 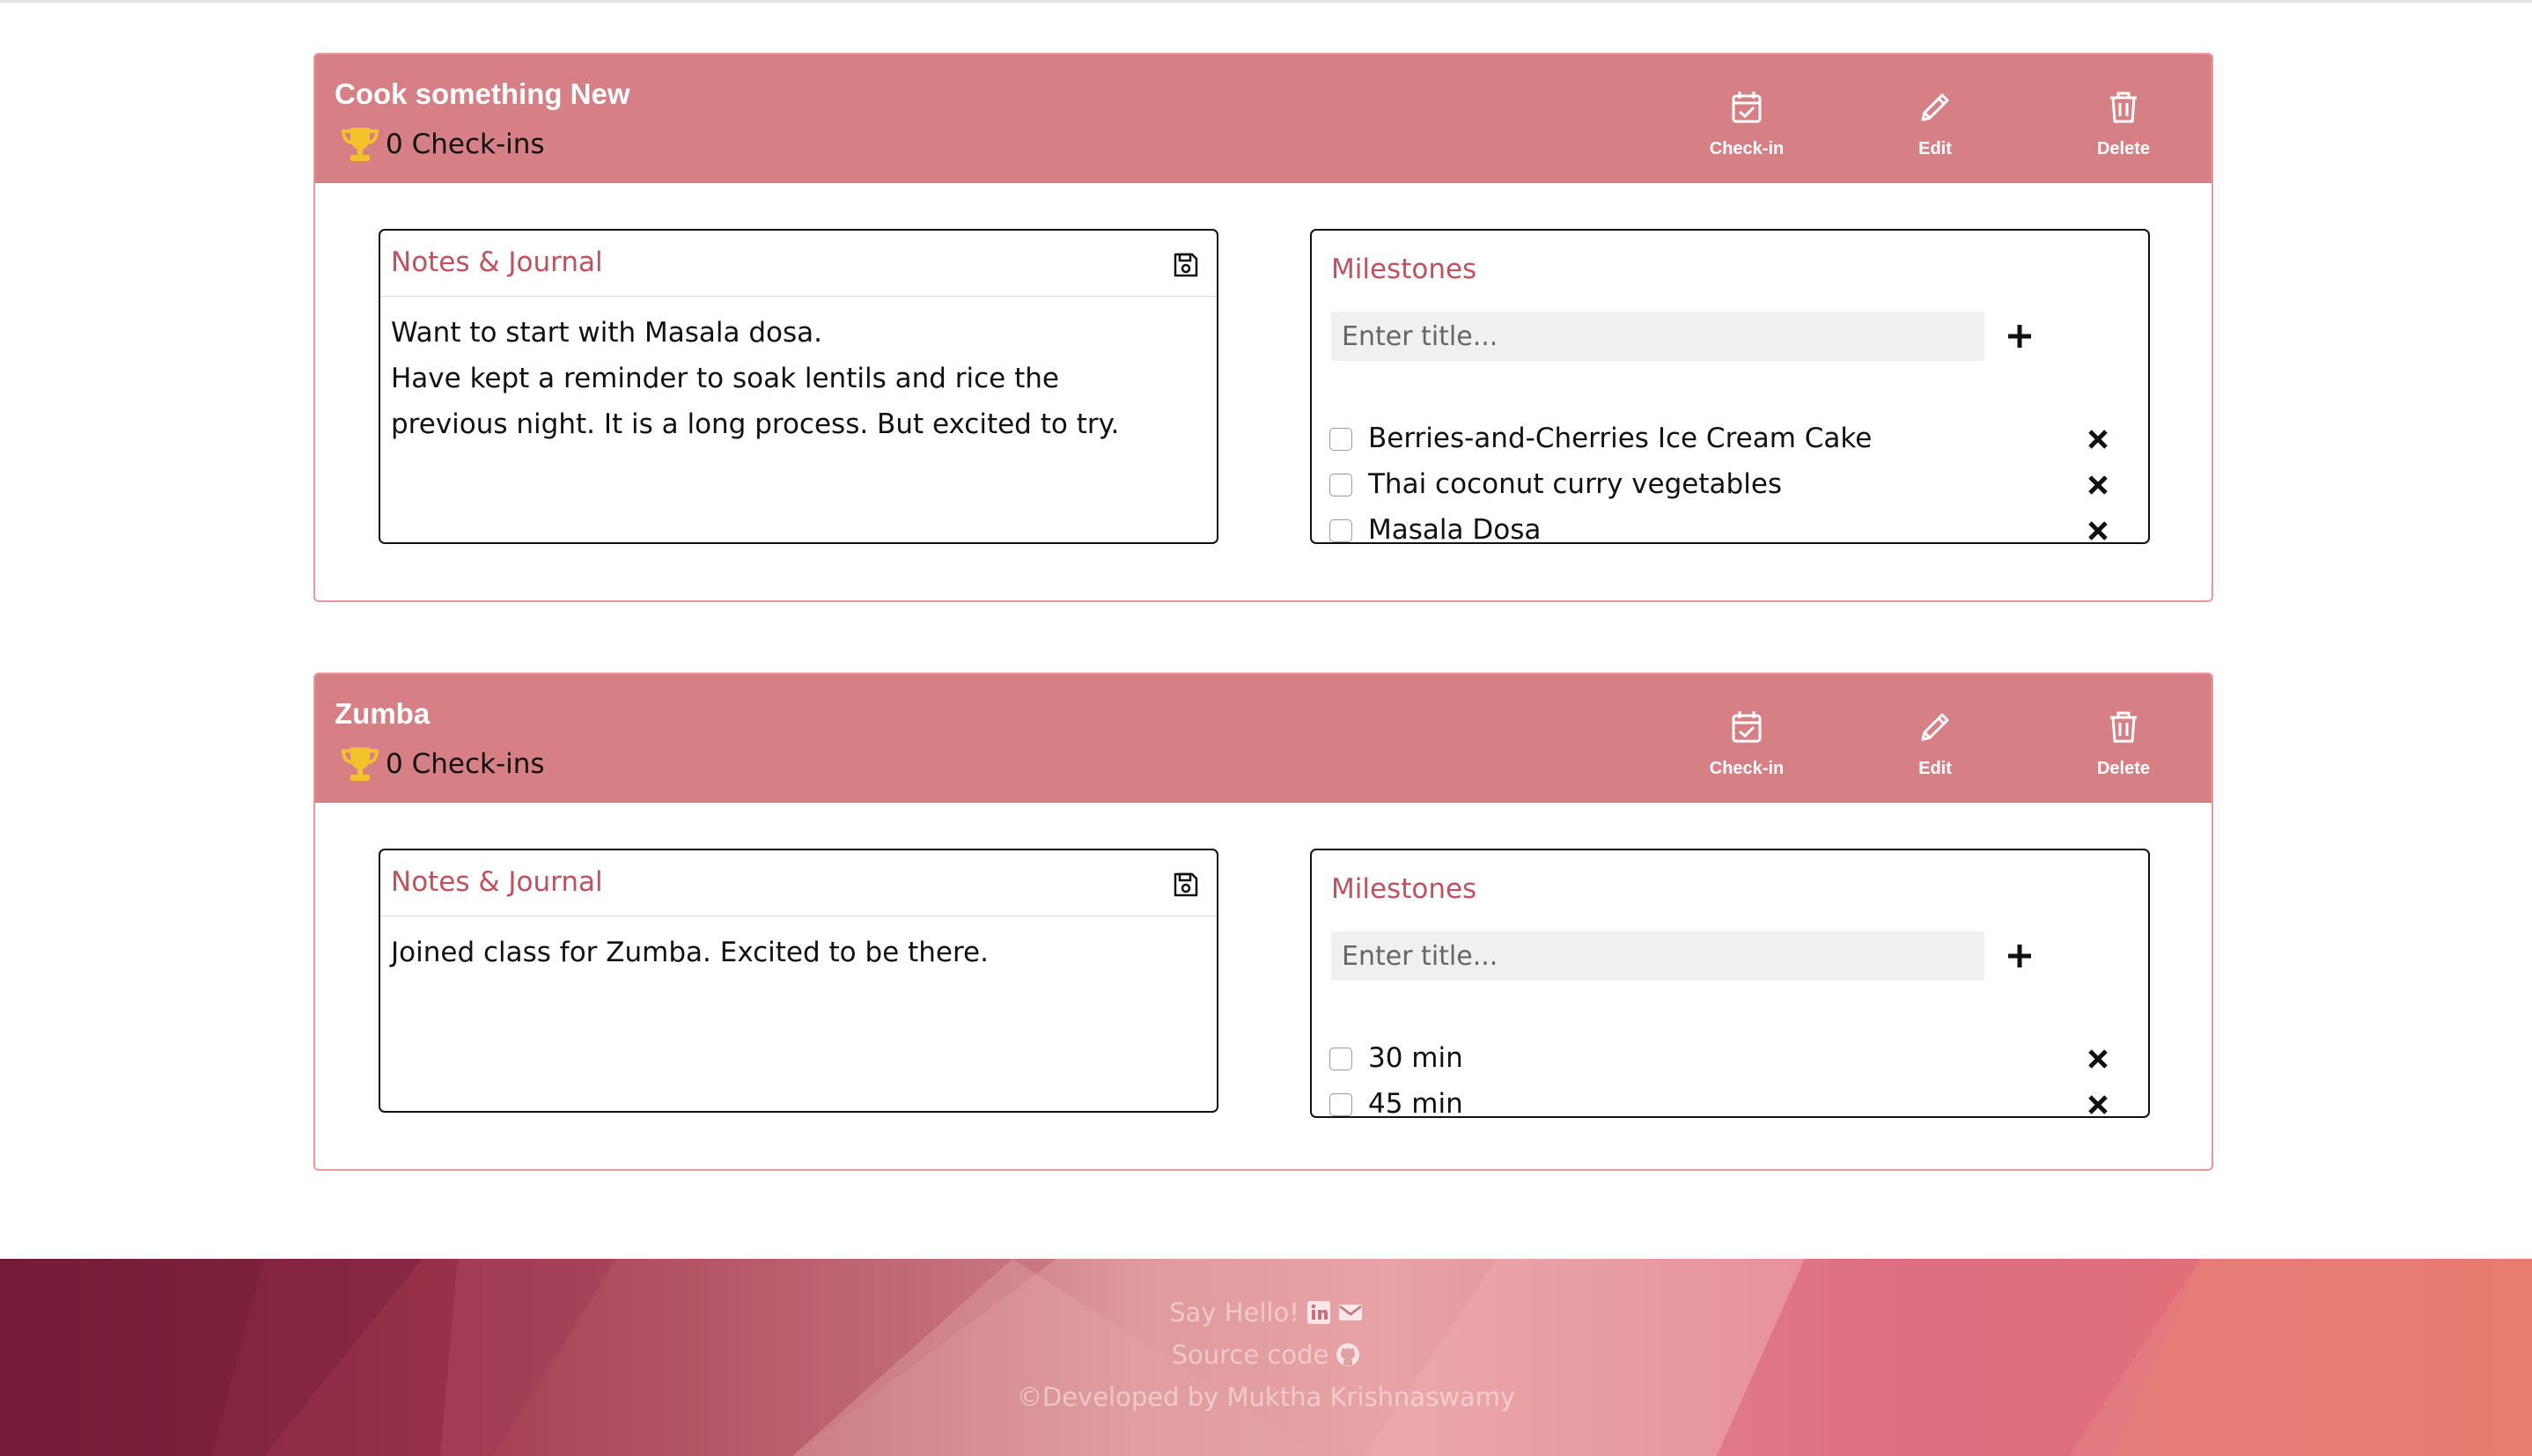 I want to click on milestone-item: Thai coconut curry vegetables, so click(x=1738, y=484).